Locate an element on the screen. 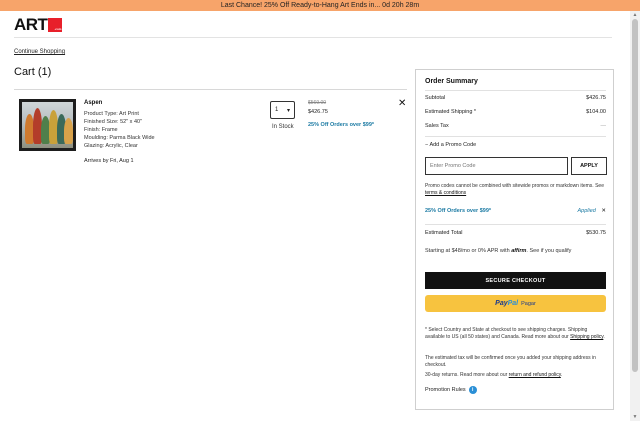 The width and height of the screenshot is (640, 421). scrollbar-thumb is located at coordinates (635, 195).